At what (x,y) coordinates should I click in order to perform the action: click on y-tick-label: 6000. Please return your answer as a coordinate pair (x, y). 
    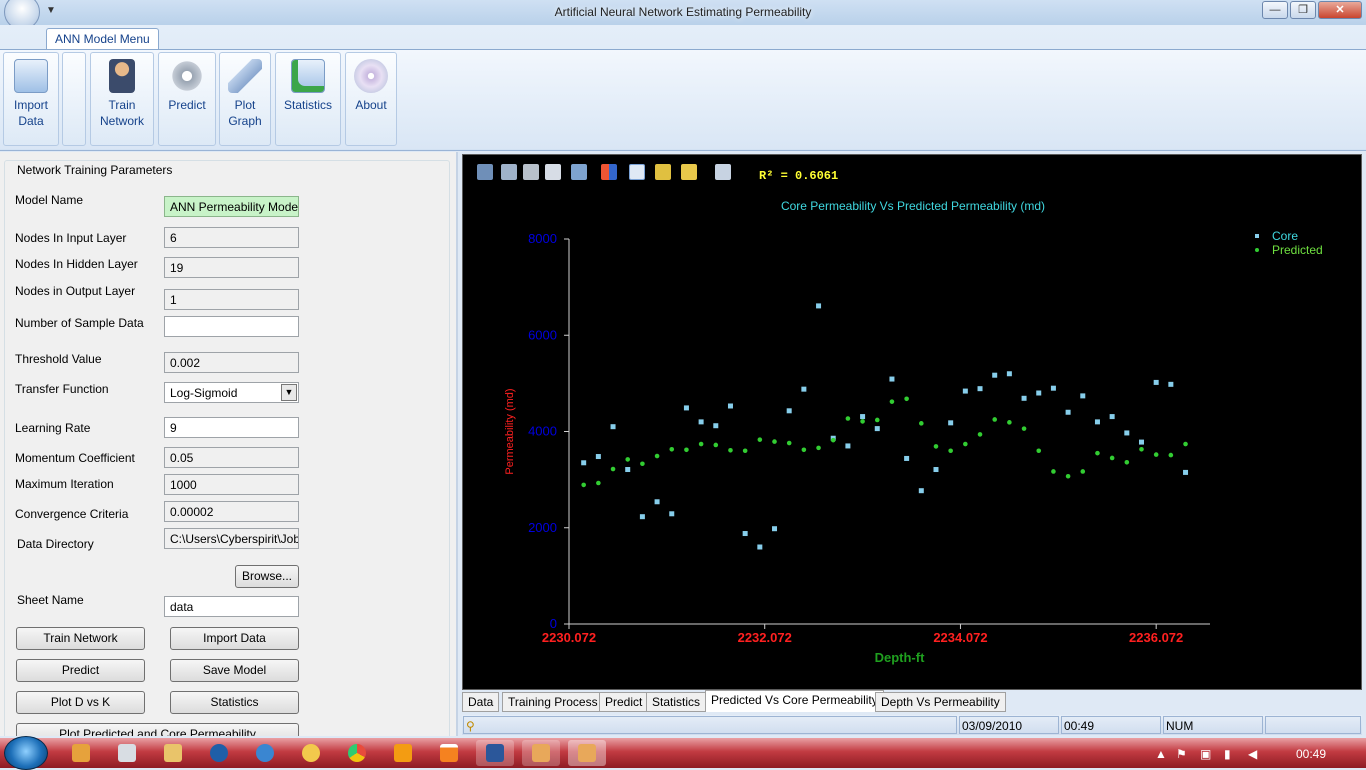
    Looking at the image, I should click on (542, 334).